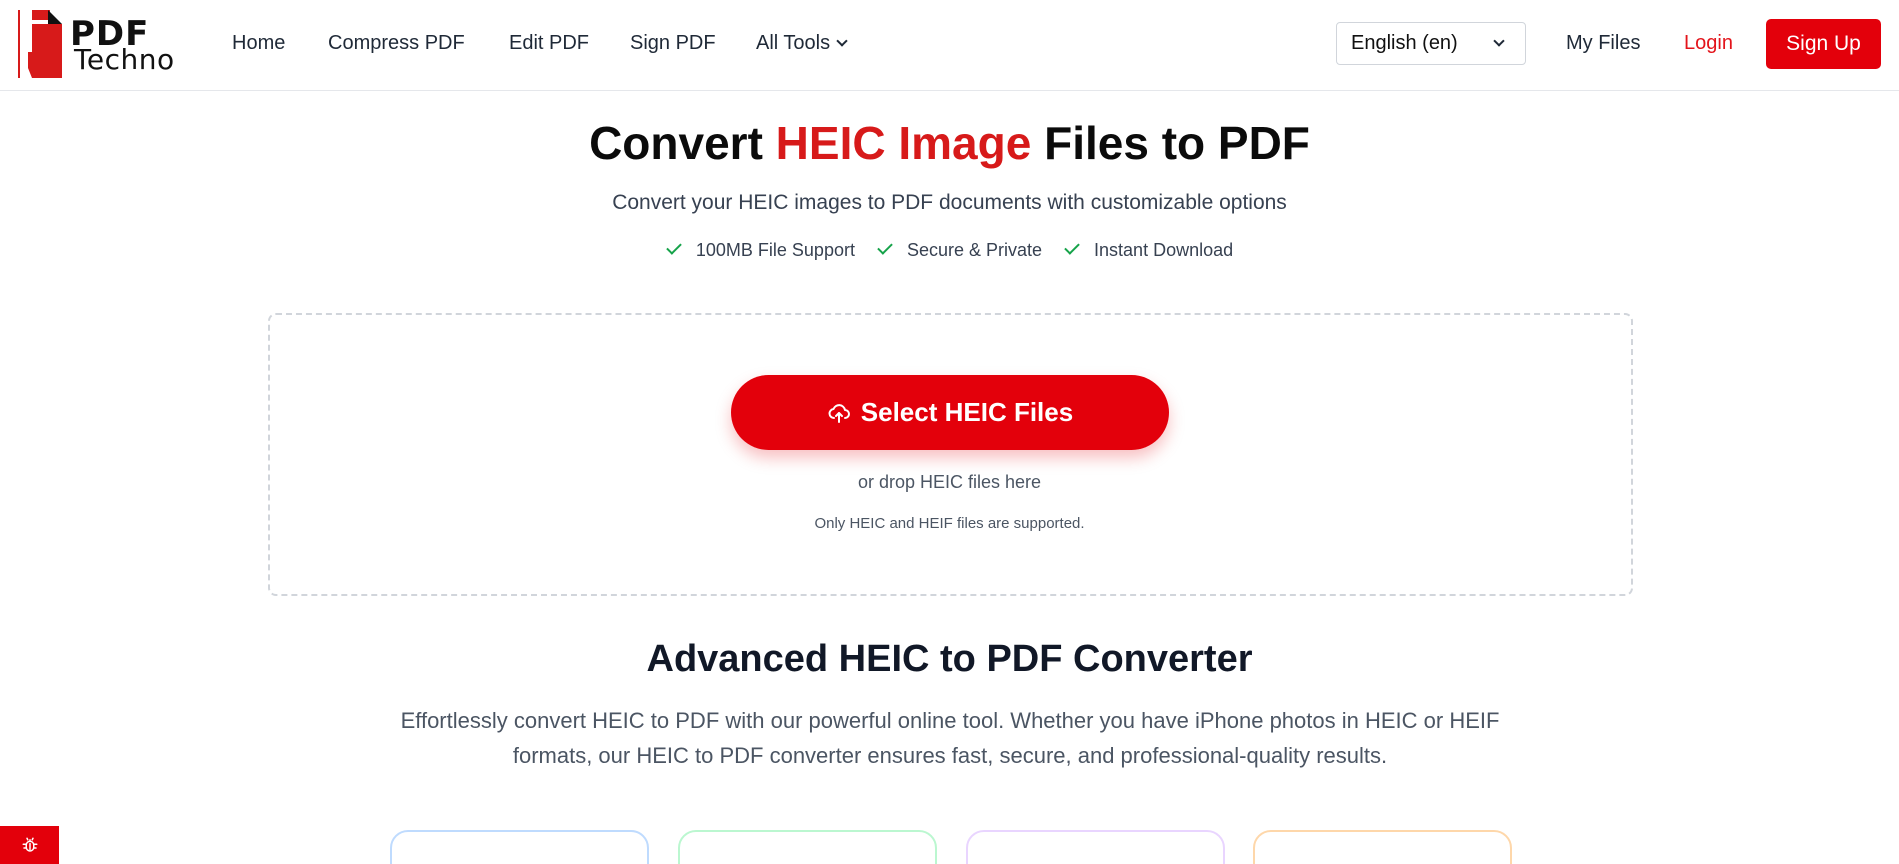 The image size is (1899, 864). I want to click on page-title: Convert HEIC Image Files to PDF, so click(949, 143).